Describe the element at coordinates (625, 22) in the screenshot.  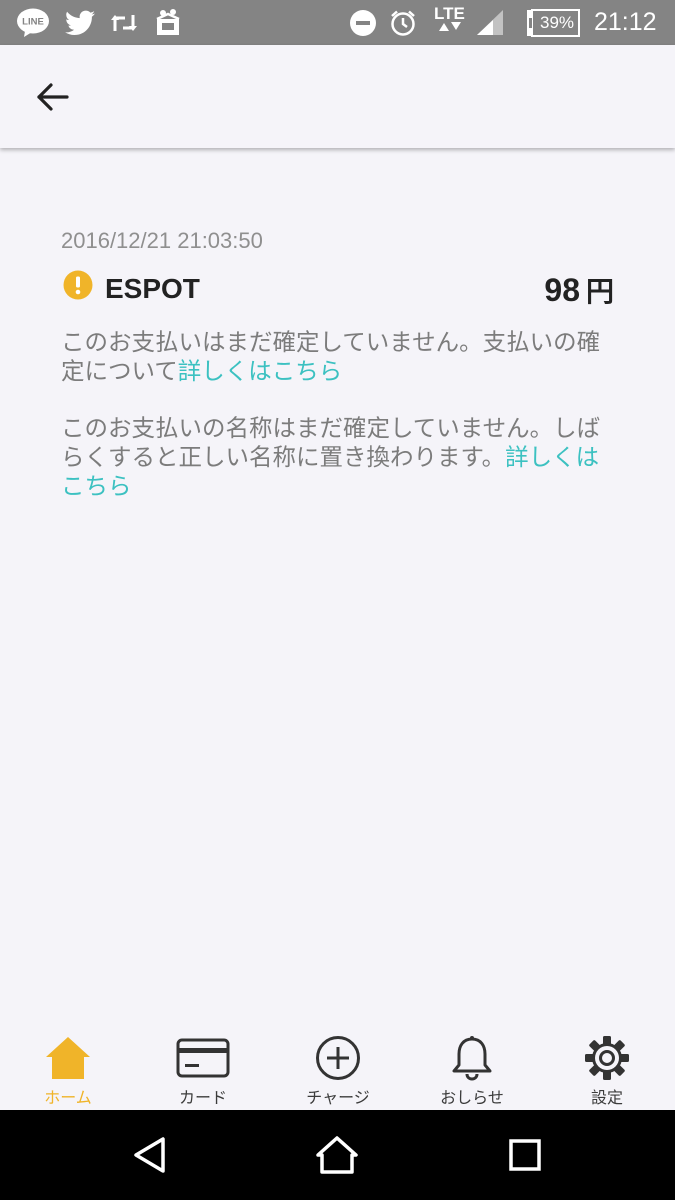
I see `clock: 21:12` at that location.